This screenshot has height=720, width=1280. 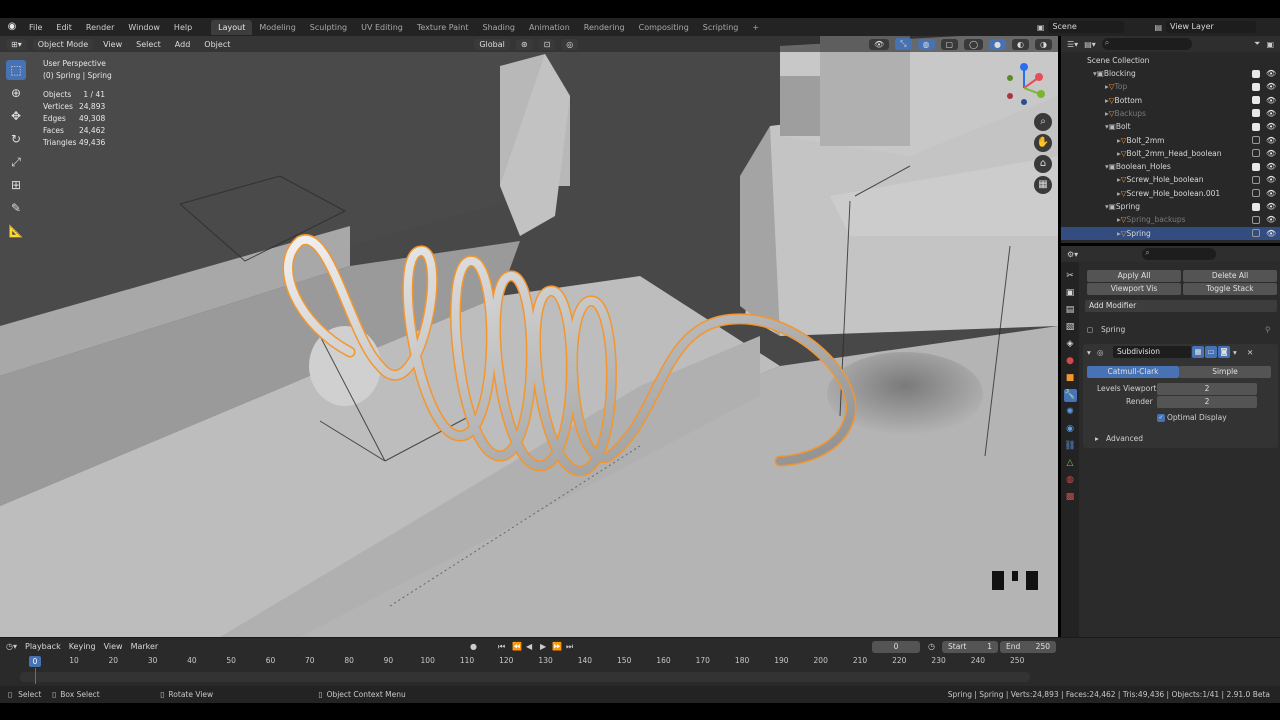 What do you see at coordinates (1070, 344) in the screenshot?
I see `scene-tab-icon: ◈` at bounding box center [1070, 344].